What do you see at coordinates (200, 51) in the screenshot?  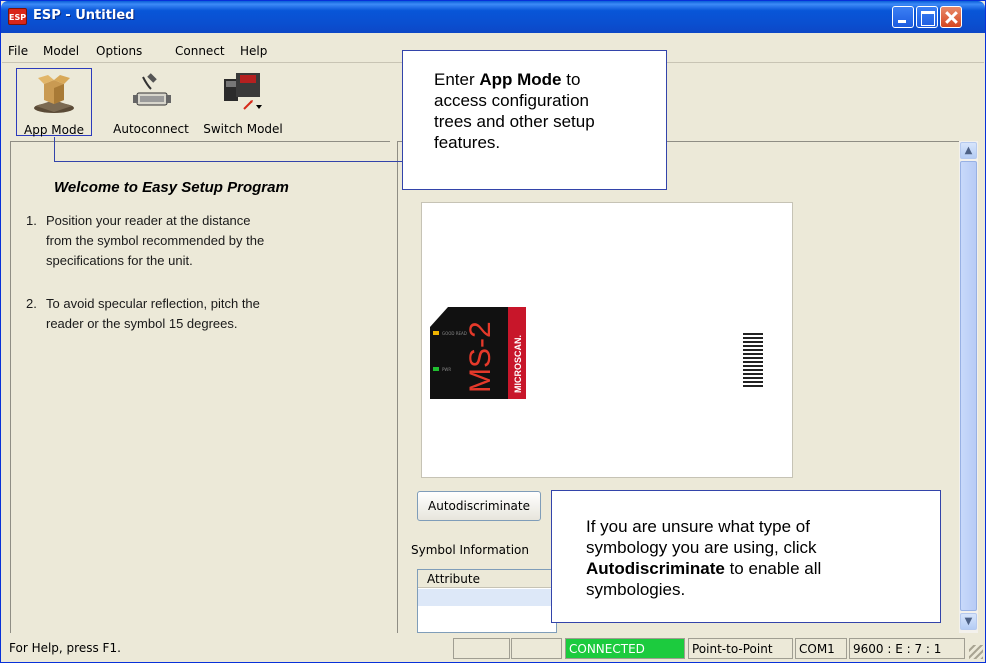 I see `menu-connect: Connect` at bounding box center [200, 51].